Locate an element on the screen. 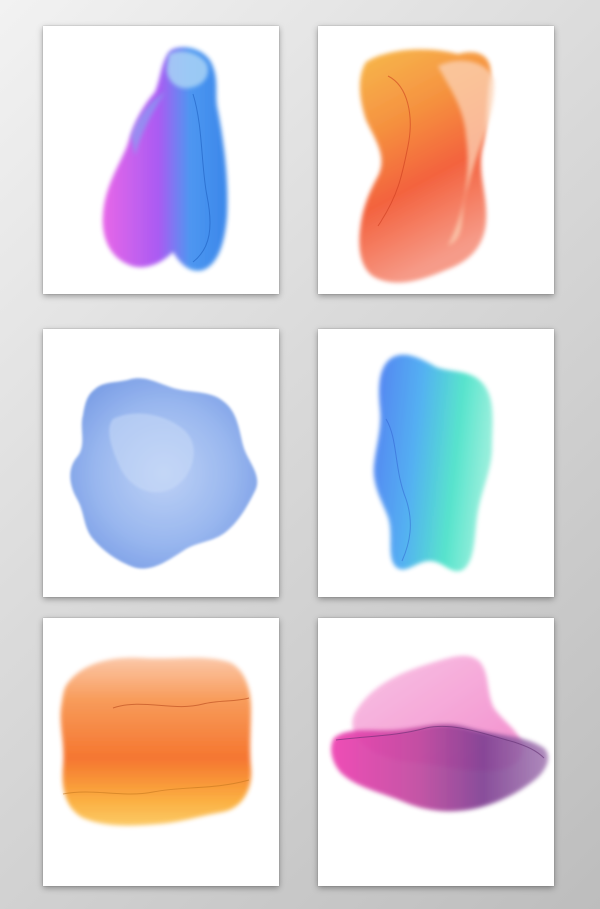 This screenshot has height=909, width=600. watercolor-card-blue-teal is located at coordinates (436, 463).